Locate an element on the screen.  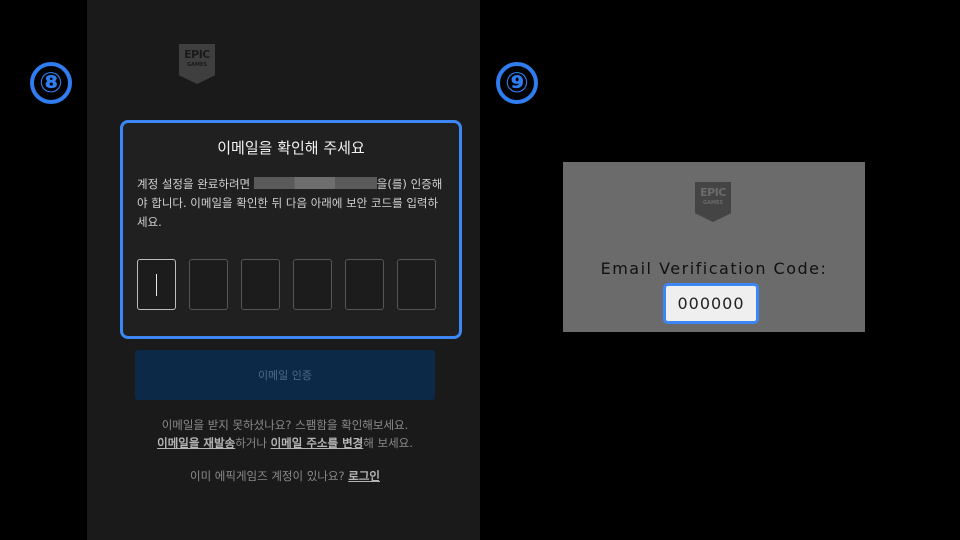
masked-email is located at coordinates (315, 183).